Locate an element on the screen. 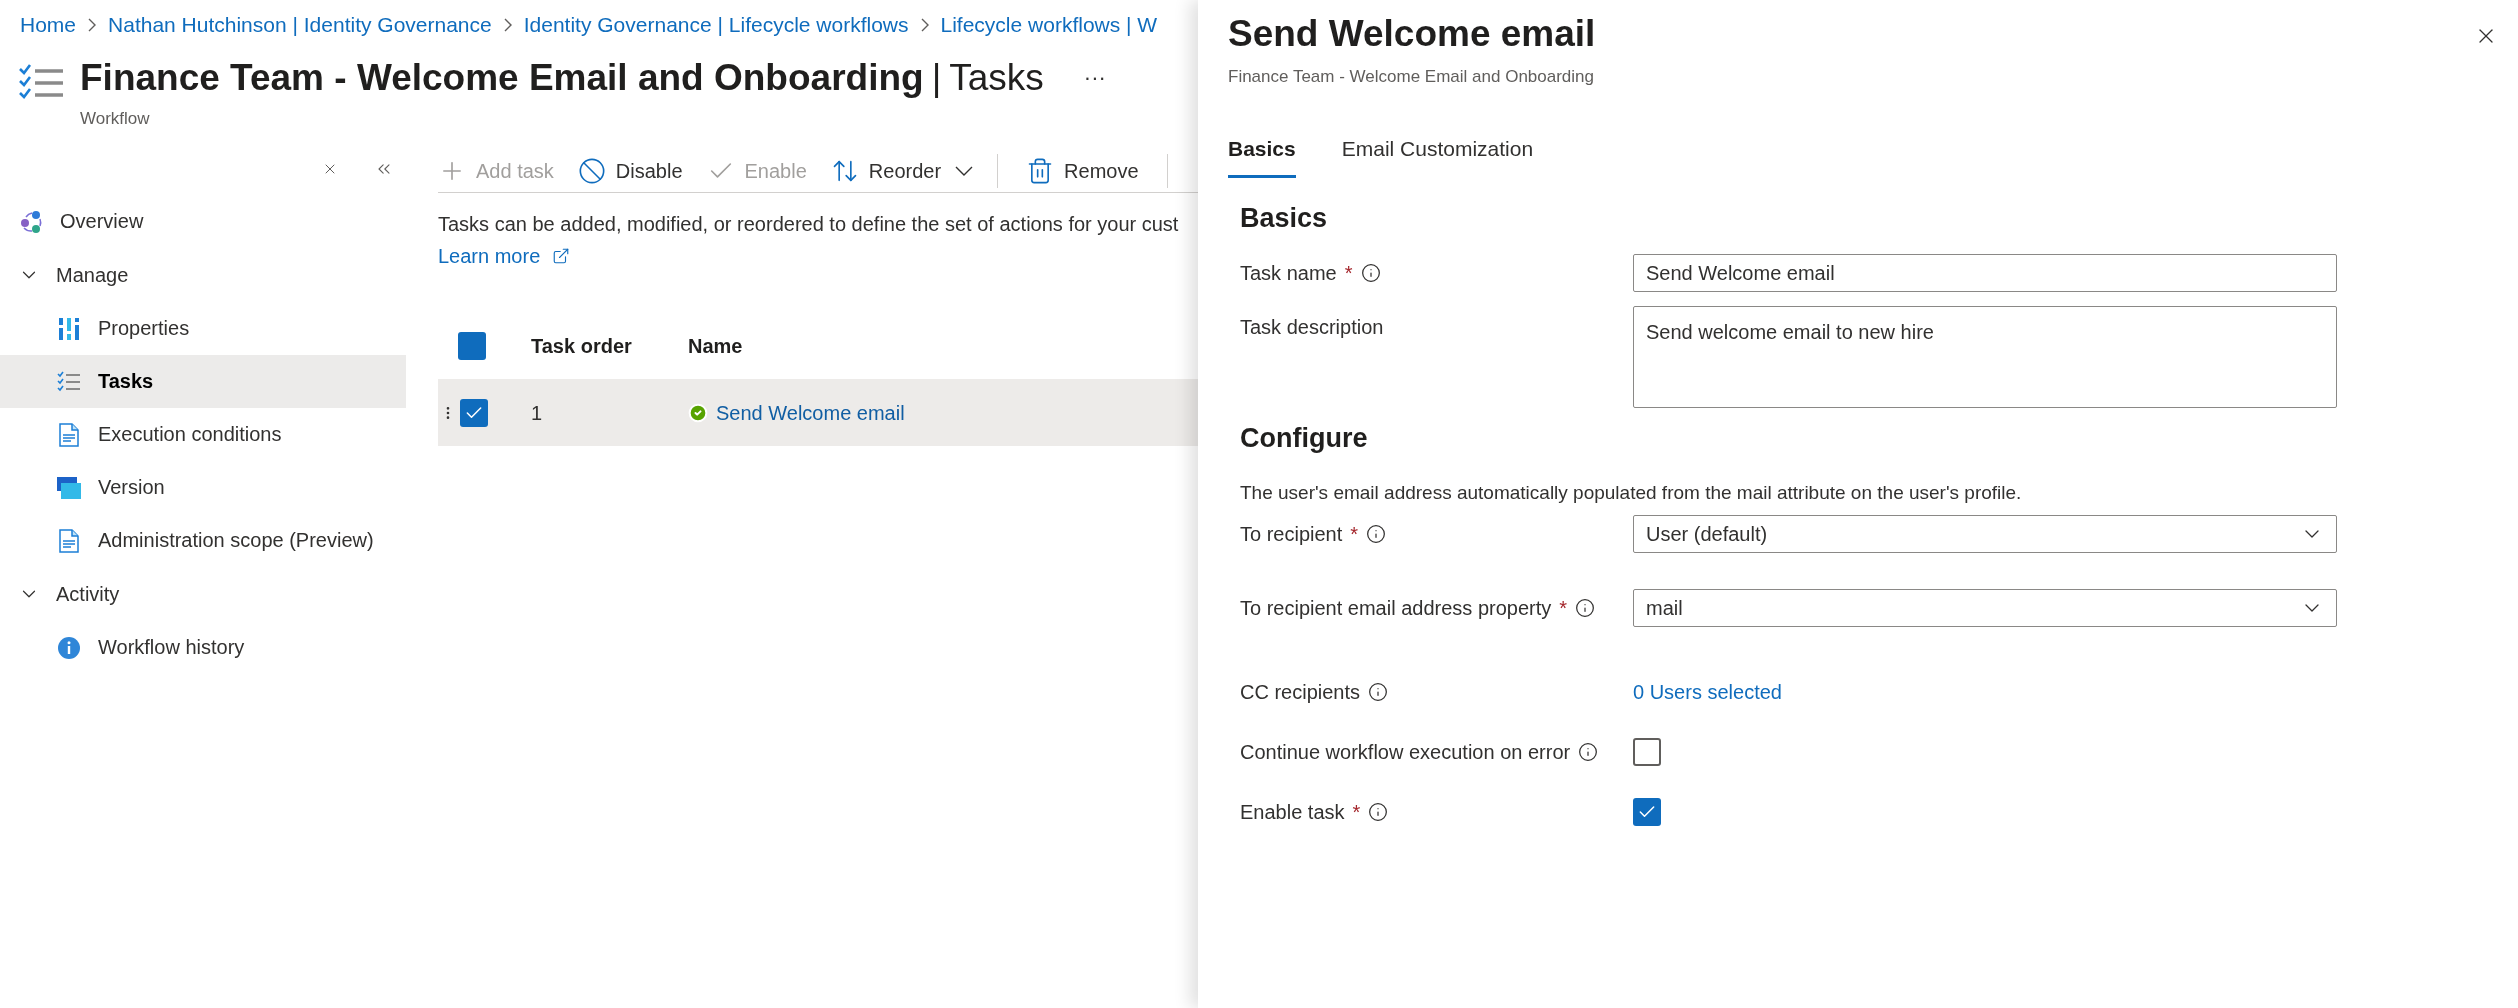  users-selected-link: 0 Users selected is located at coordinates (1707, 692).